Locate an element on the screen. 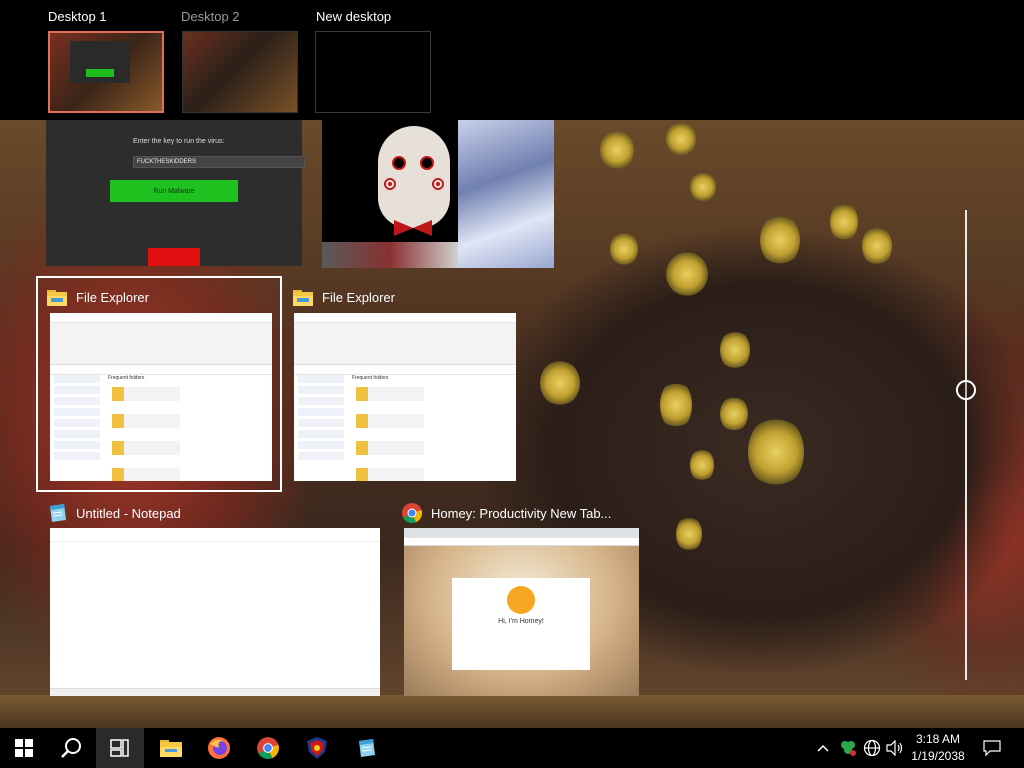 The width and height of the screenshot is (1024, 768). thumbnail-button is located at coordinates (100, 73).